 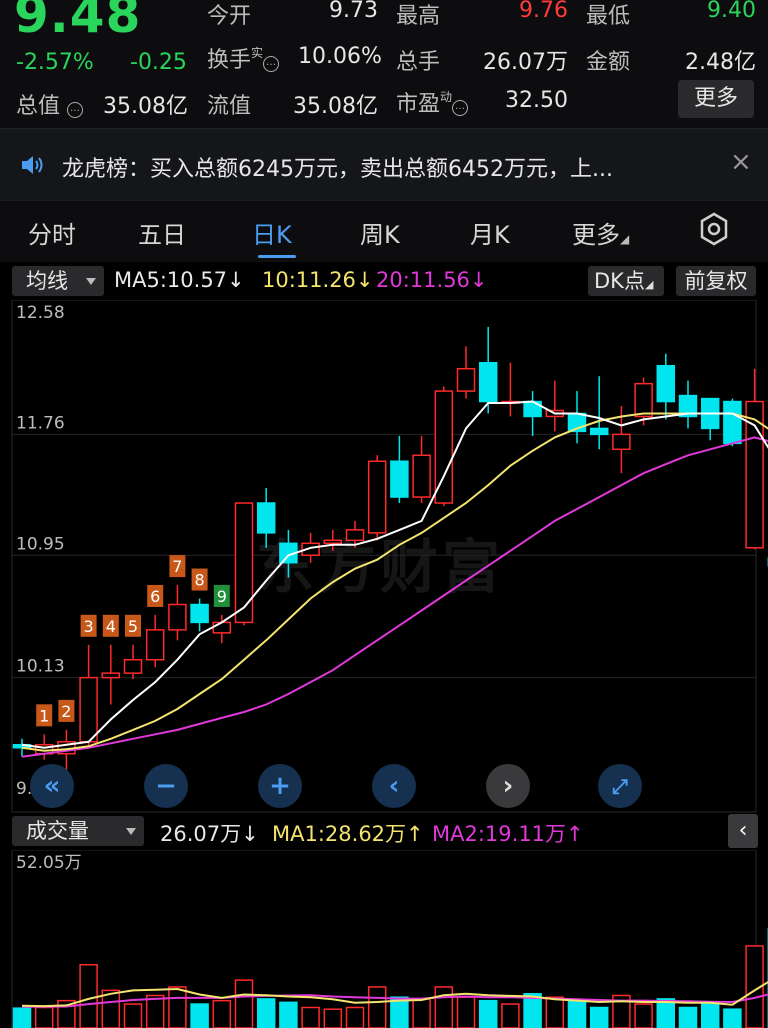 What do you see at coordinates (52, 786) in the screenshot?
I see `double-left-icon: «` at bounding box center [52, 786].